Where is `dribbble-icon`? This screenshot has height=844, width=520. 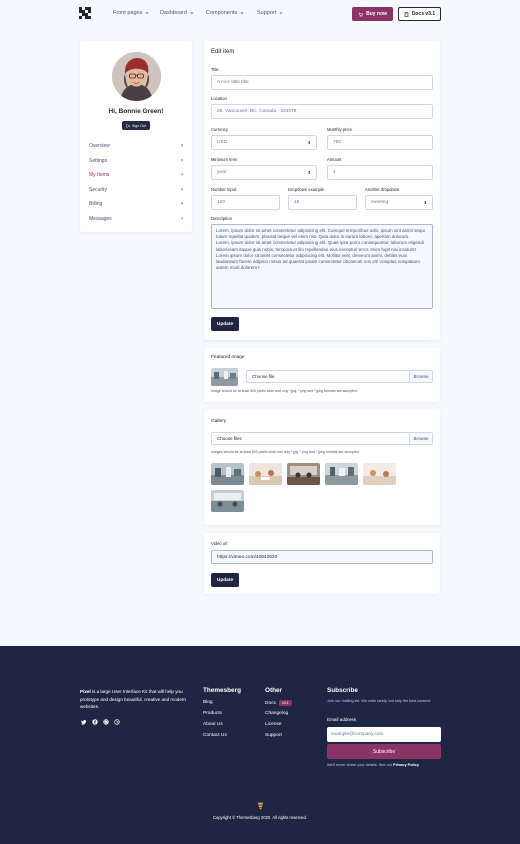
dribbble-icon is located at coordinates (117, 722).